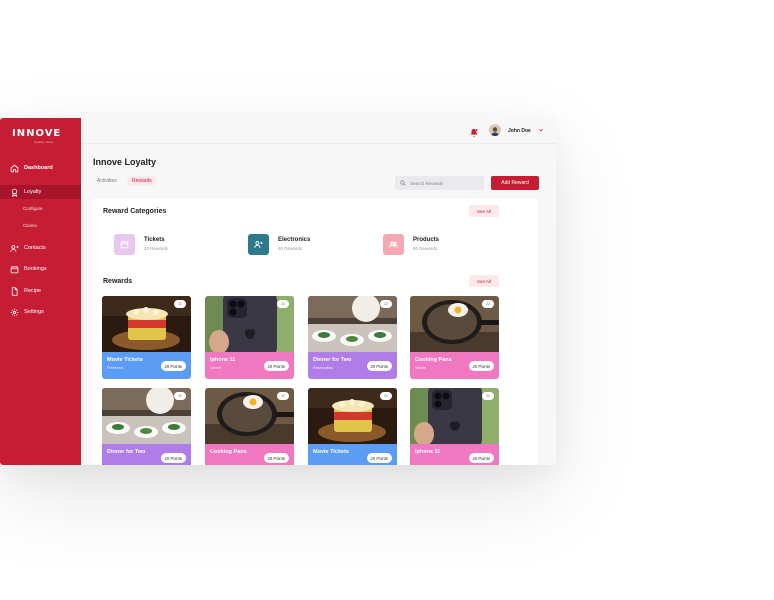 Image resolution: width=774 pixels, height=600 pixels. I want to click on bell-icon, so click(474, 131).